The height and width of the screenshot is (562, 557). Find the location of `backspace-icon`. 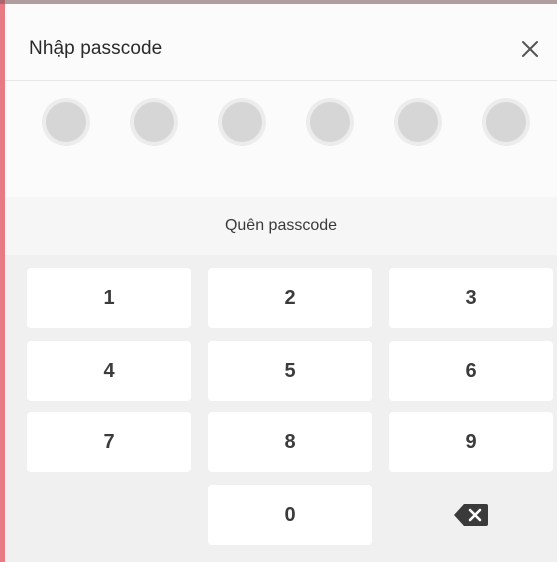

backspace-icon is located at coordinates (471, 515).